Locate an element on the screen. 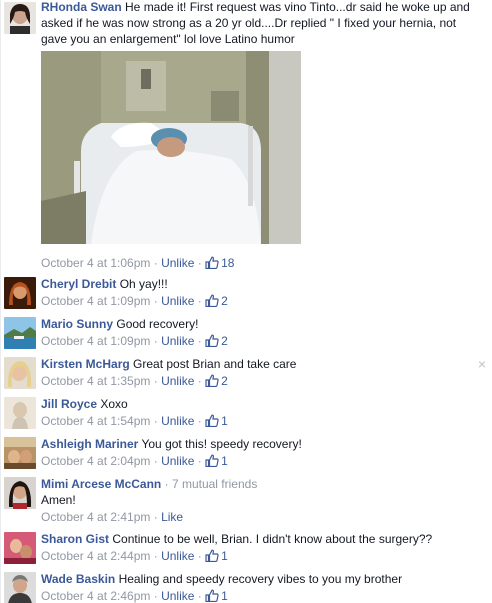 The height and width of the screenshot is (603, 492). comment-meta: October 4 at 2:41pm · Like is located at coordinates (112, 517).